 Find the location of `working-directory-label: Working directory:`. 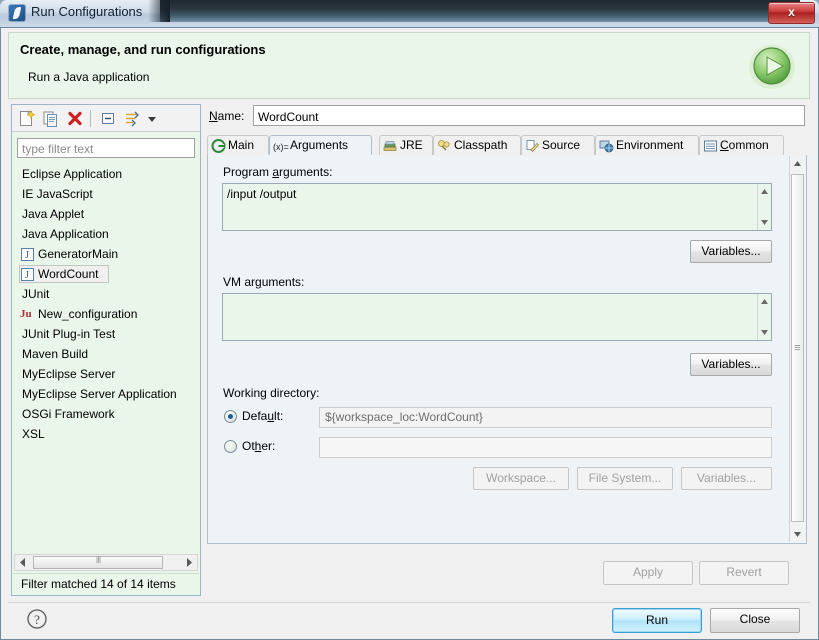

working-directory-label: Working directory: is located at coordinates (271, 393).